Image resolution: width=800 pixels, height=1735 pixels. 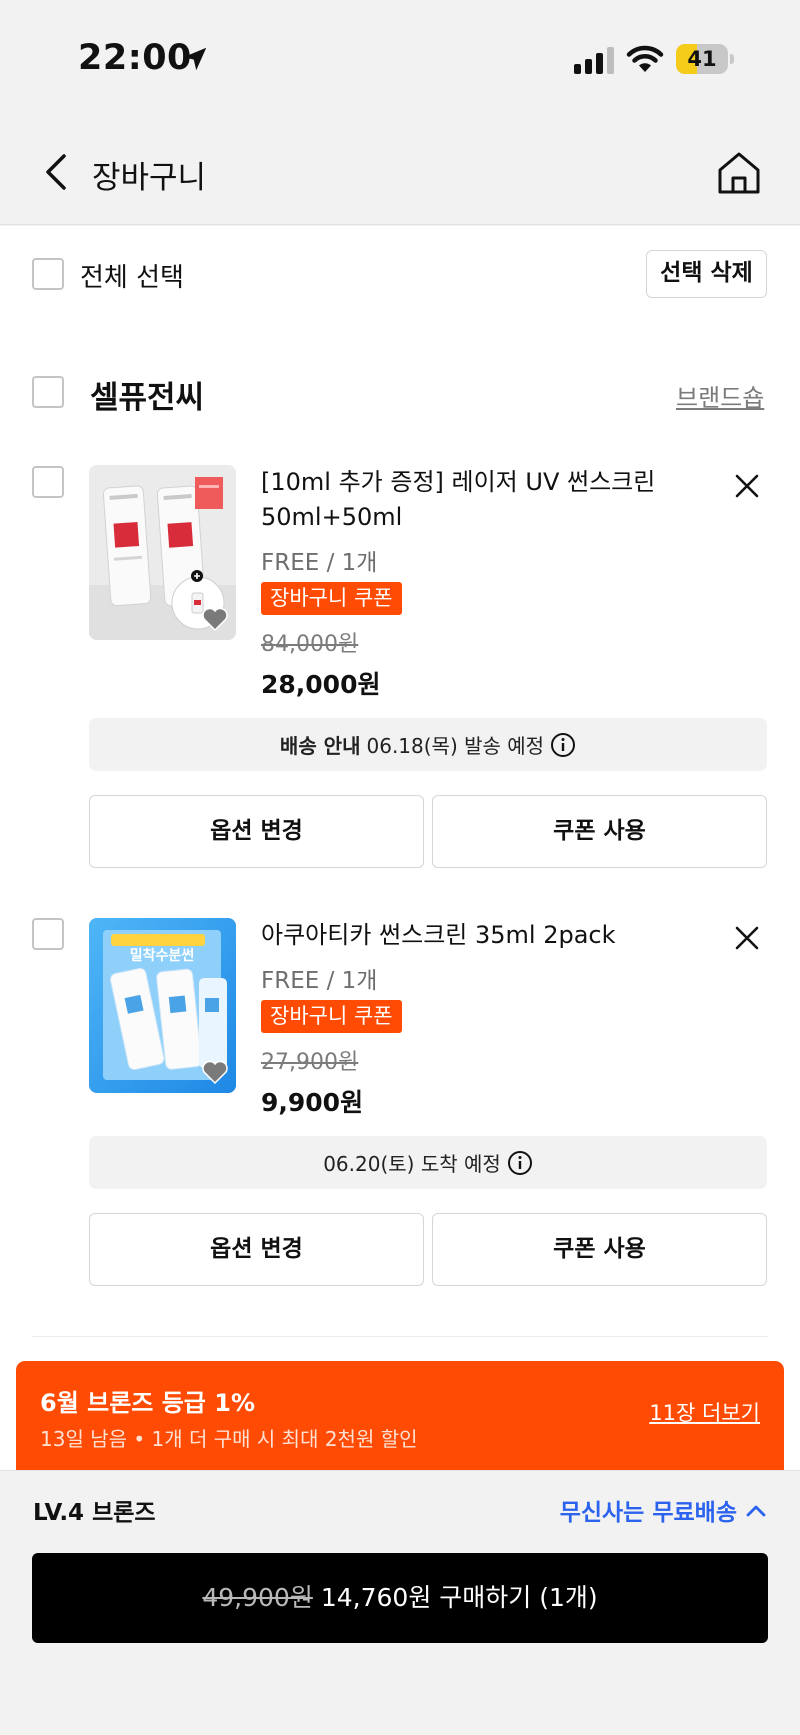 What do you see at coordinates (132, 278) in the screenshot?
I see `select-all-label: 전체 선택` at bounding box center [132, 278].